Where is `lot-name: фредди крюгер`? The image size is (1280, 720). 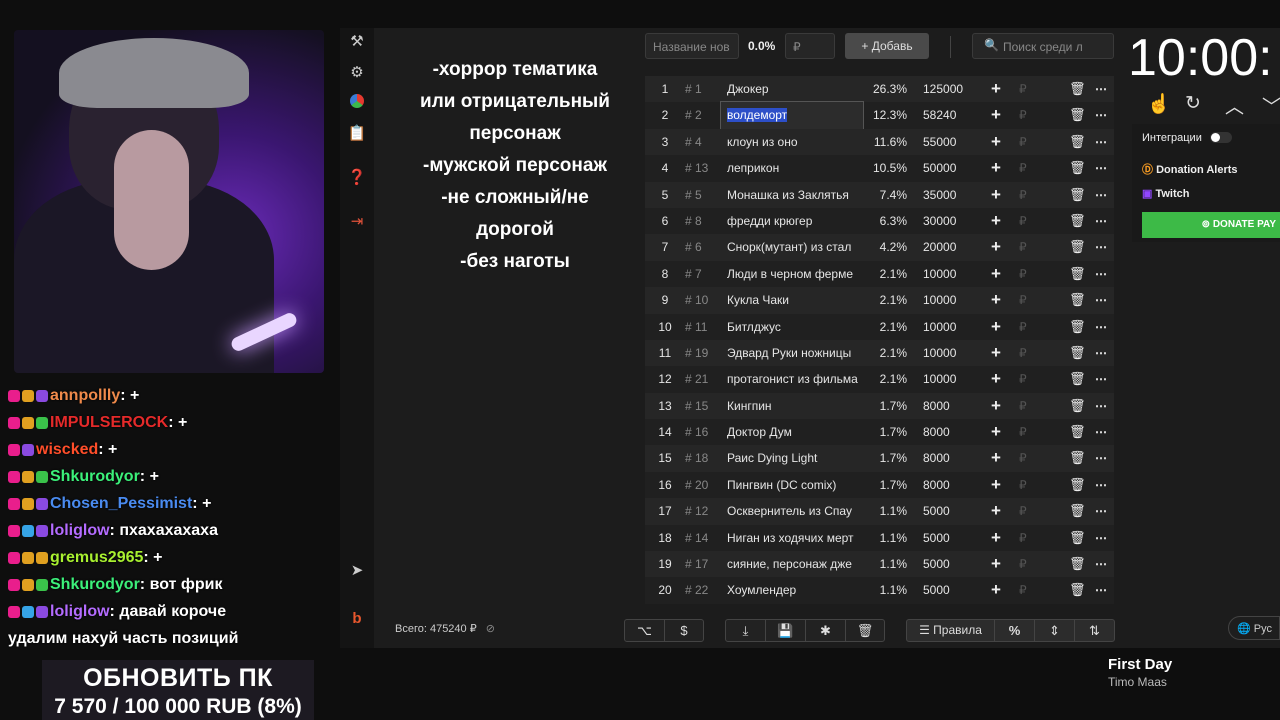 lot-name: фредди крюгер is located at coordinates (793, 221).